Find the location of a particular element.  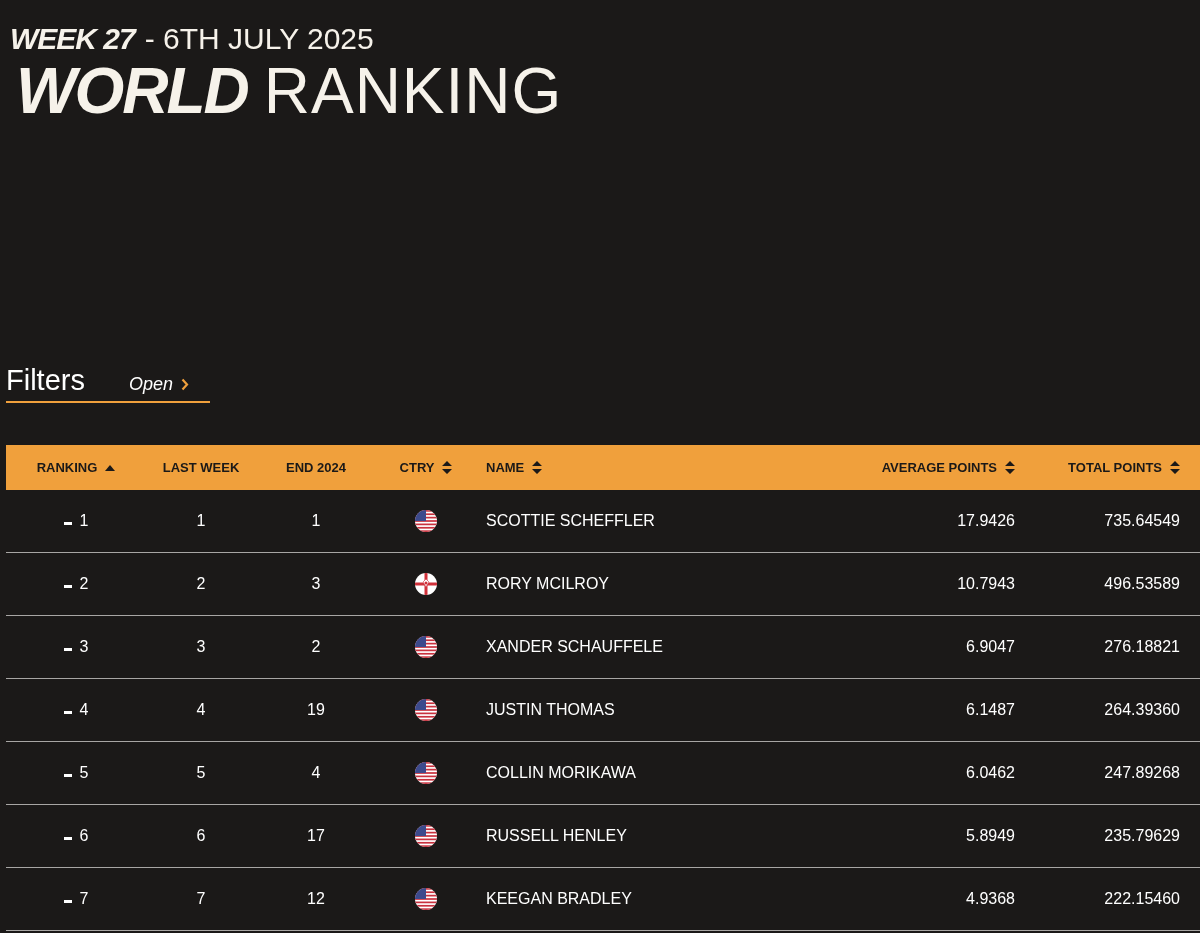

sort-ascending-icon is located at coordinates (110, 467).